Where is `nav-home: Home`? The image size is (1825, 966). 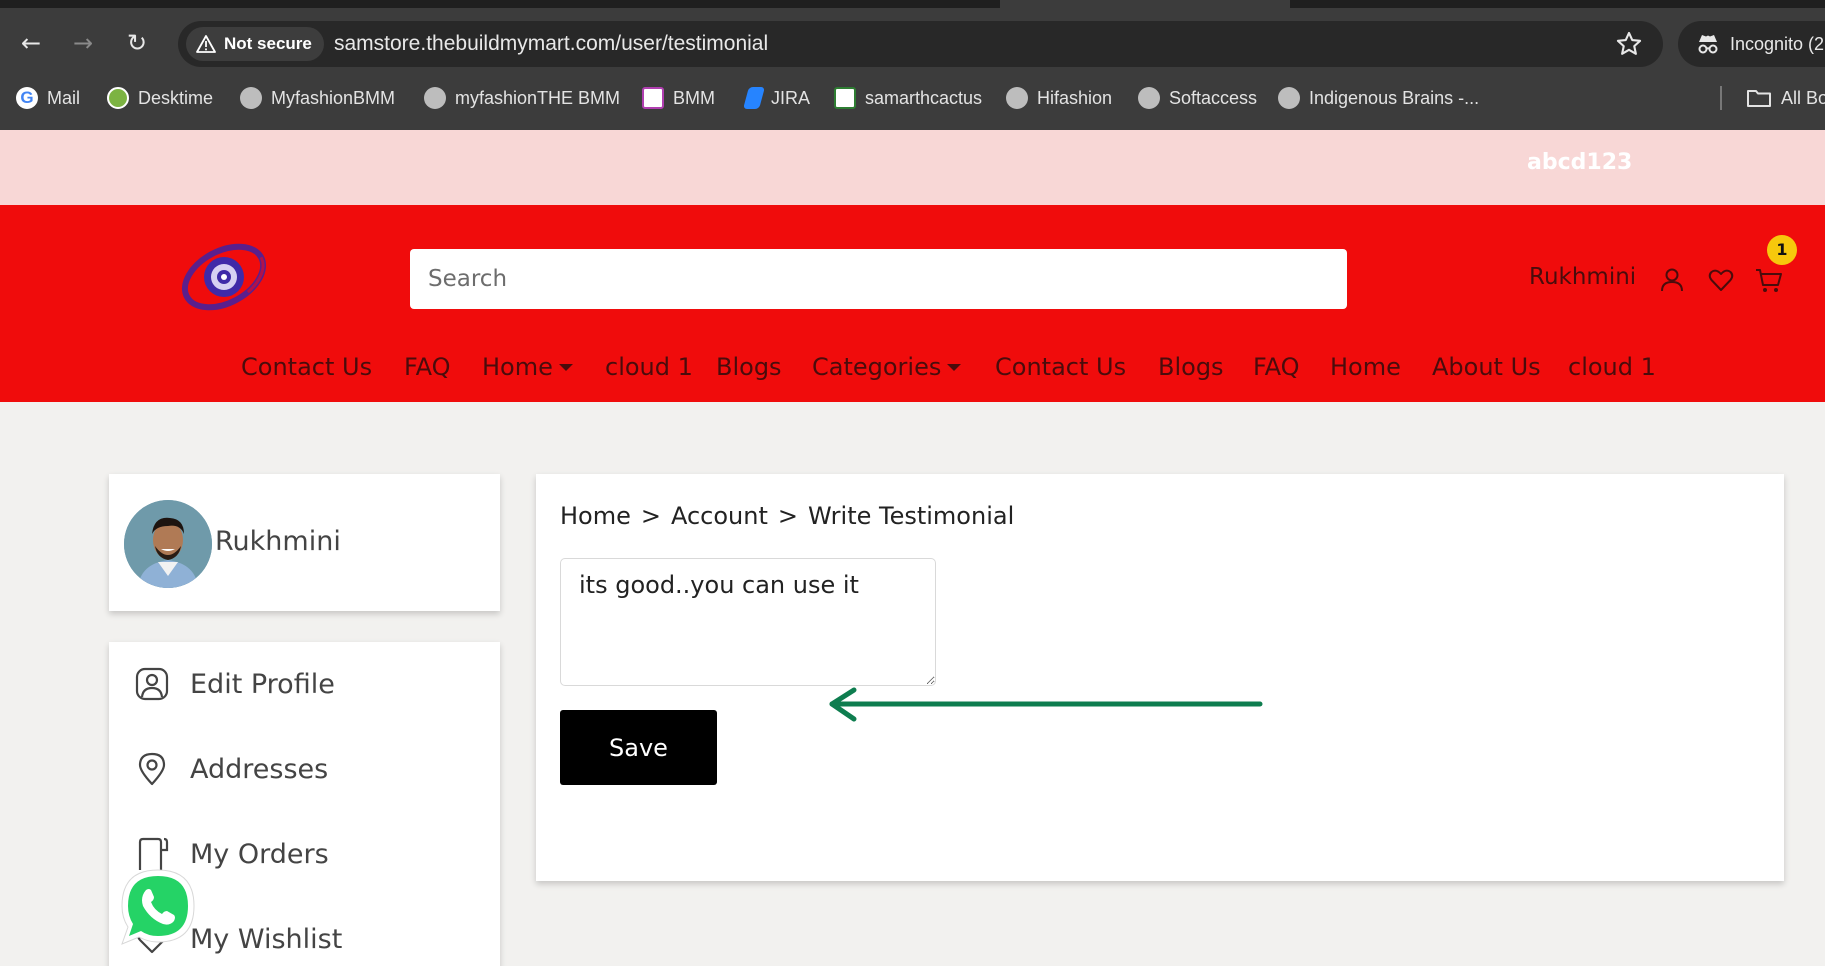 nav-home: Home is located at coordinates (1365, 367).